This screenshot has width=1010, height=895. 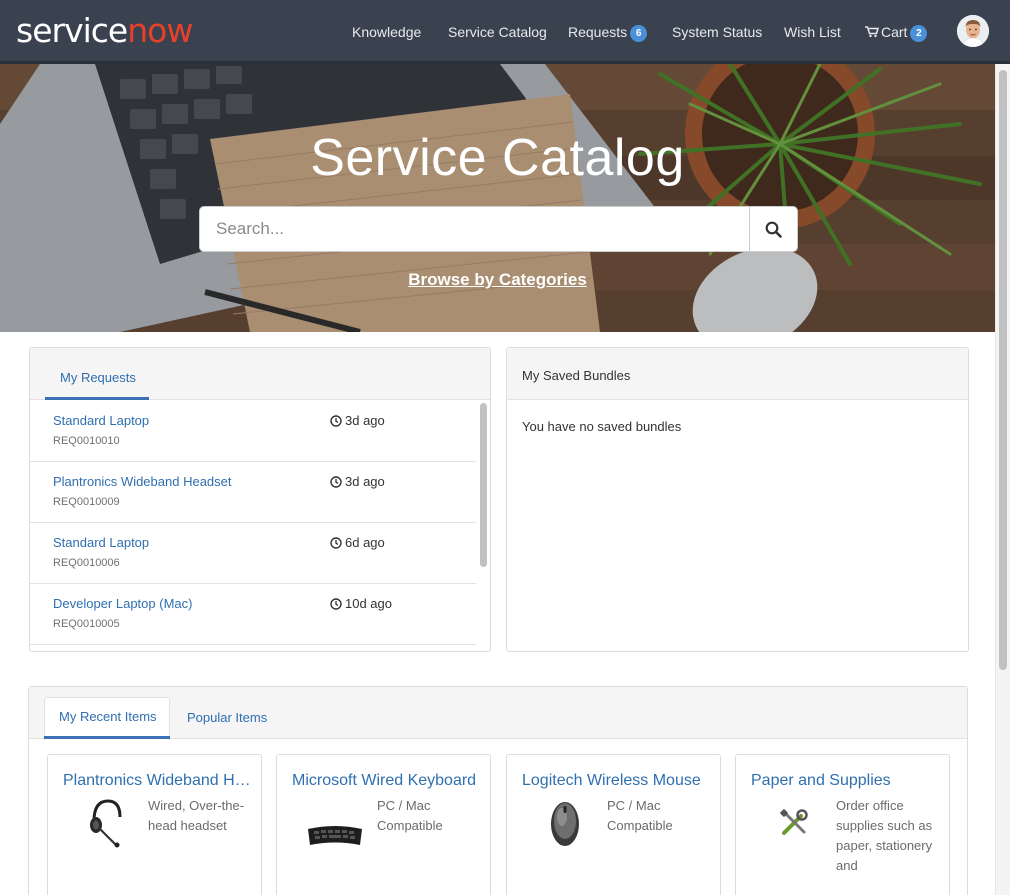 What do you see at coordinates (86, 624) in the screenshot?
I see `request-number: REQ0010005` at bounding box center [86, 624].